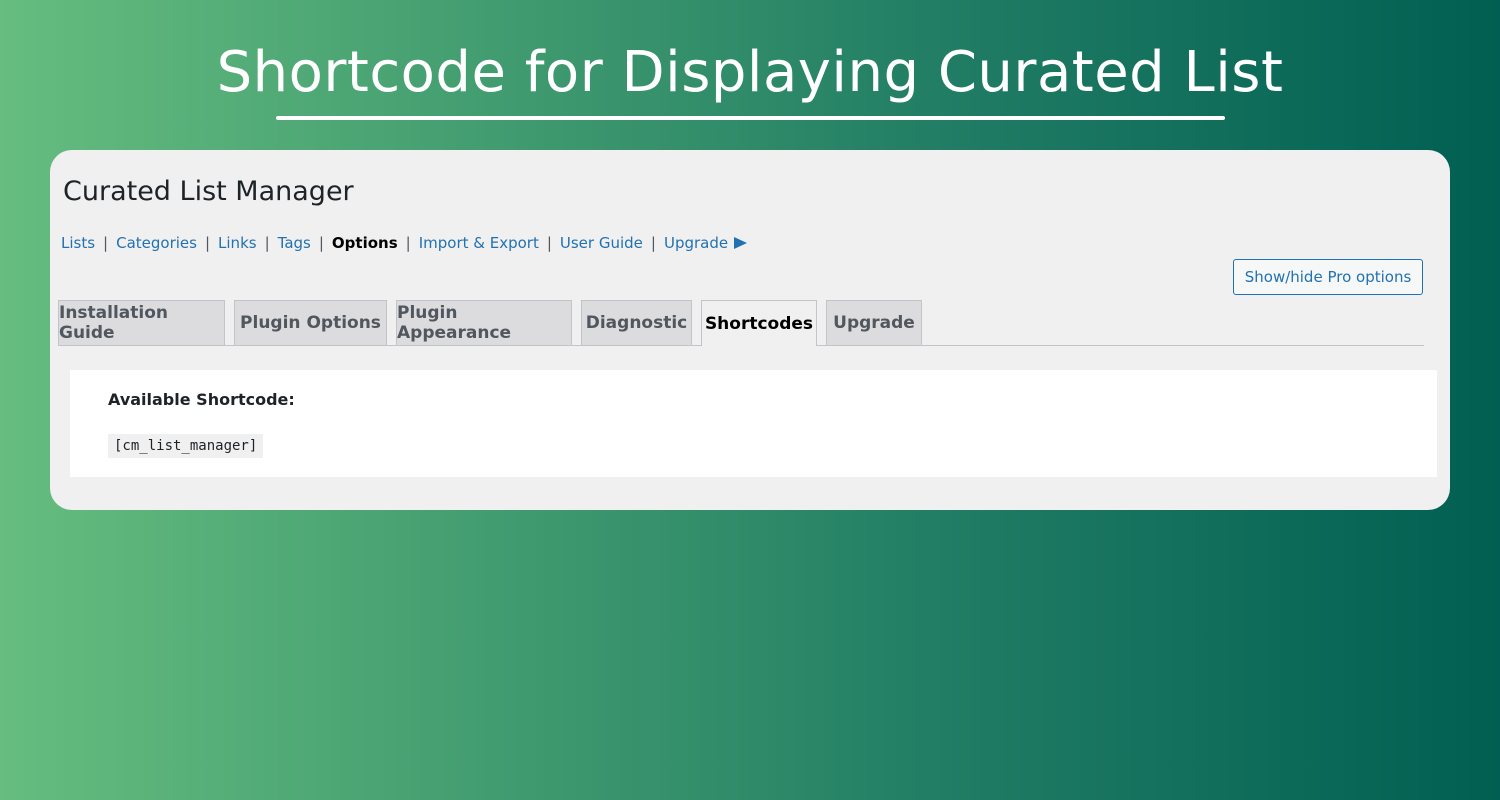 The height and width of the screenshot is (800, 1500). Describe the element at coordinates (141, 322) in the screenshot. I see `tab-installation-guide: Installation Guide` at that location.